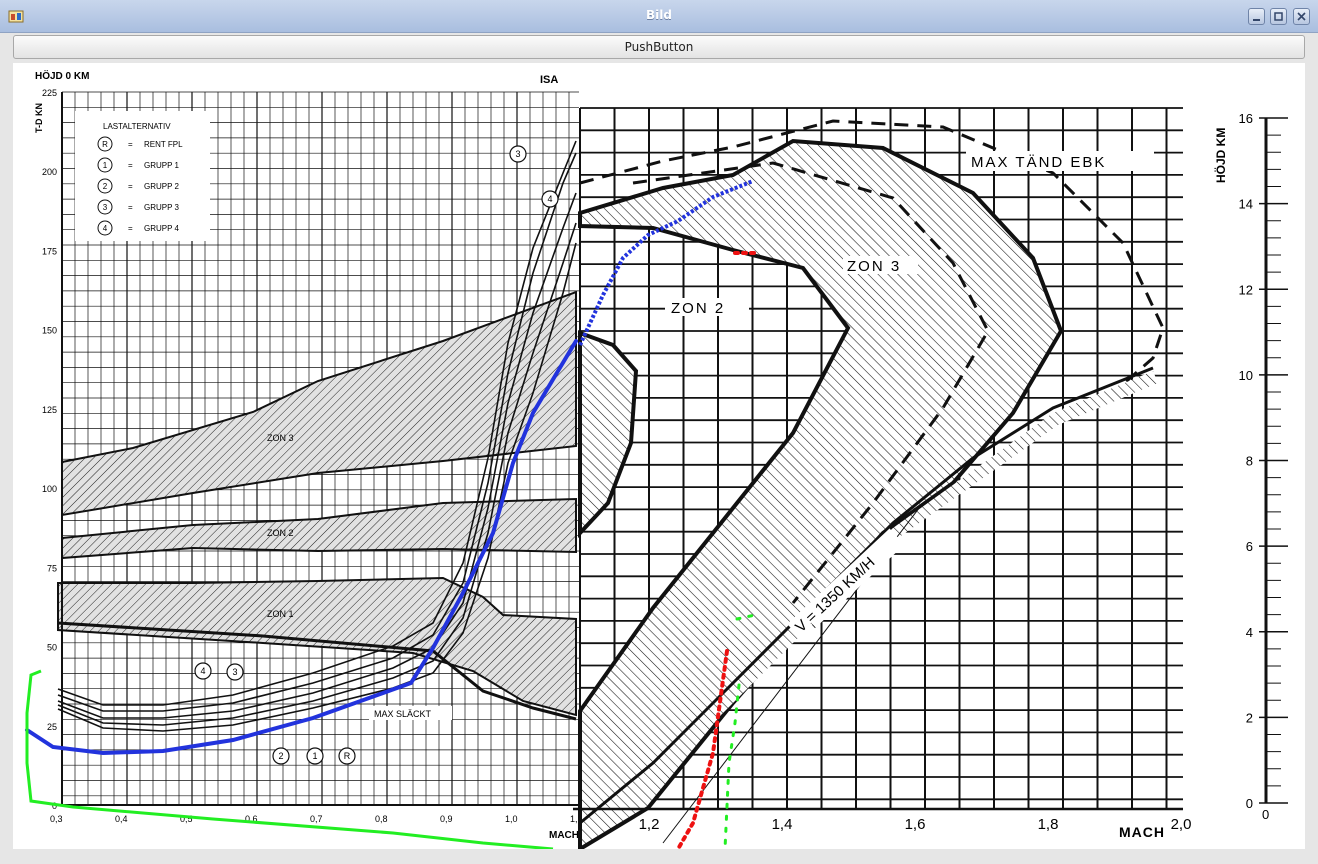 The width and height of the screenshot is (1318, 864). Describe the element at coordinates (564, 835) in the screenshot. I see `left-xlabel: MACH` at that location.